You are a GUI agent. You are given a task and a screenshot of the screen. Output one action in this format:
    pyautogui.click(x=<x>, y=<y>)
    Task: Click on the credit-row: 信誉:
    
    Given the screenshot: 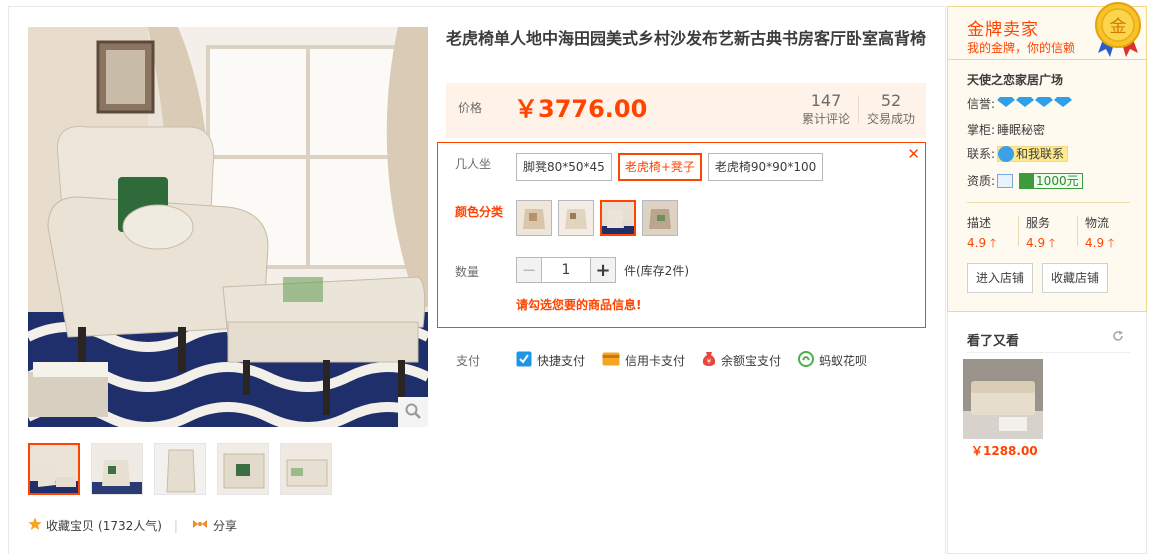 What is the action you would take?
    pyautogui.click(x=1020, y=103)
    